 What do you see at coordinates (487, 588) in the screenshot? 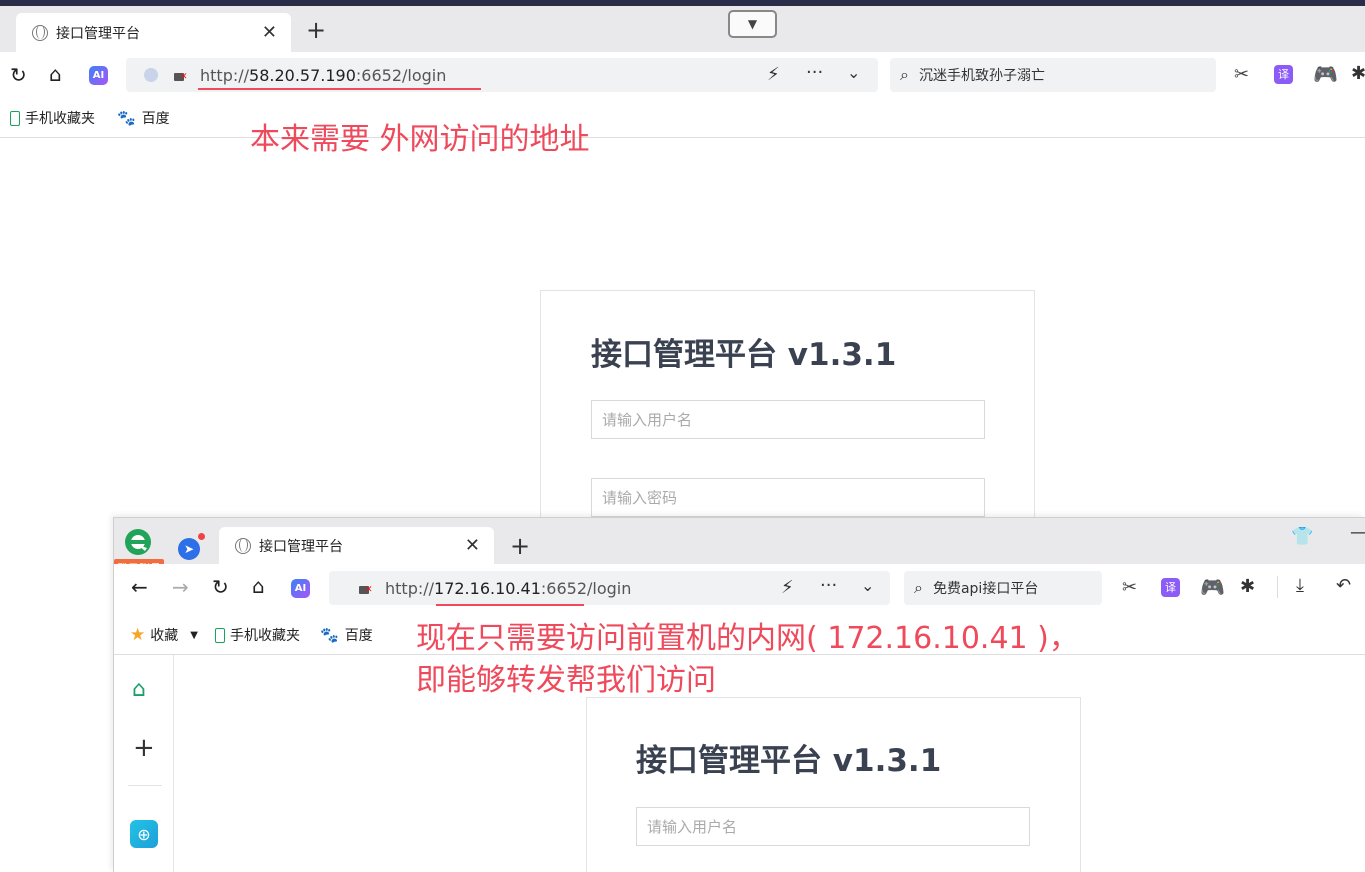
I see `url-host: 172.16.10.41` at bounding box center [487, 588].